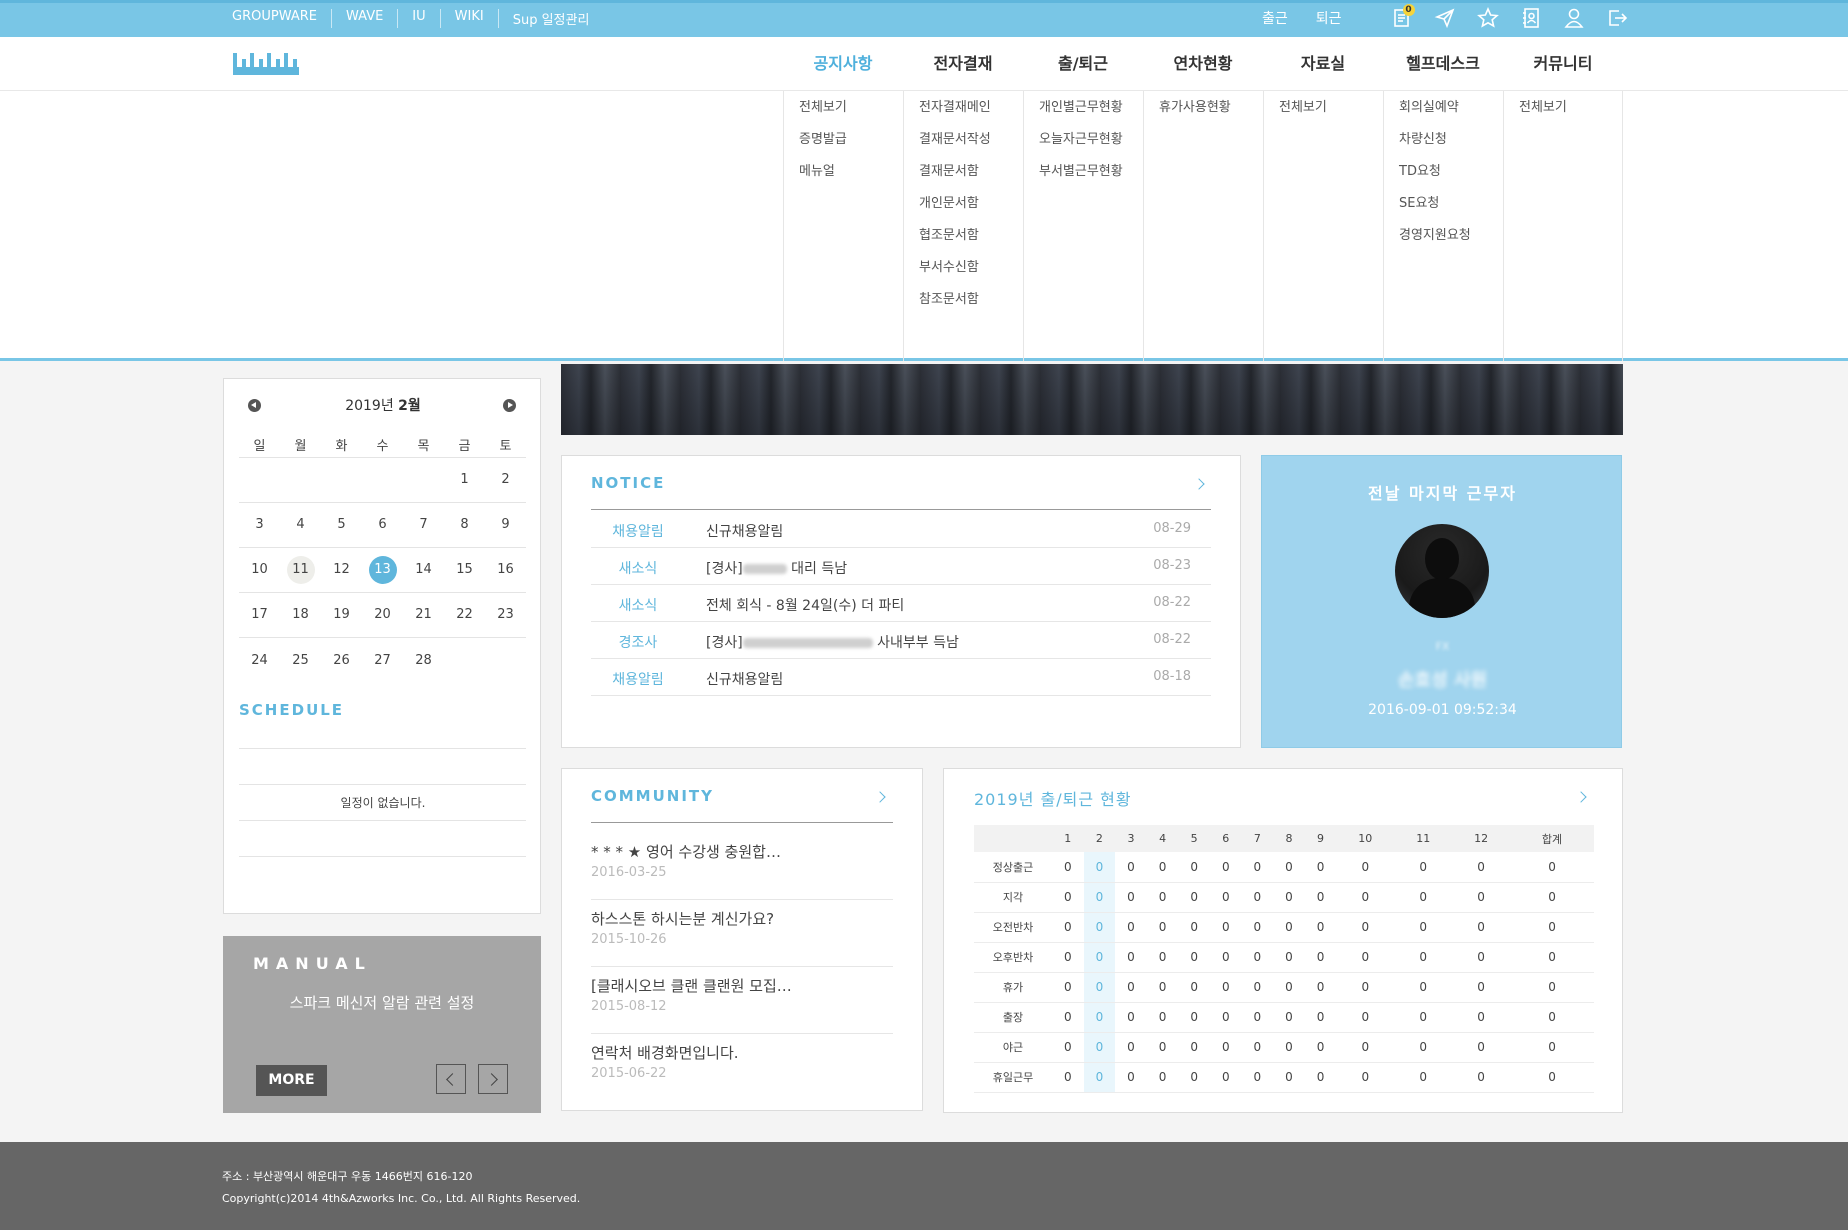  Describe the element at coordinates (382, 615) in the screenshot. I see `calendar-day: 20` at that location.